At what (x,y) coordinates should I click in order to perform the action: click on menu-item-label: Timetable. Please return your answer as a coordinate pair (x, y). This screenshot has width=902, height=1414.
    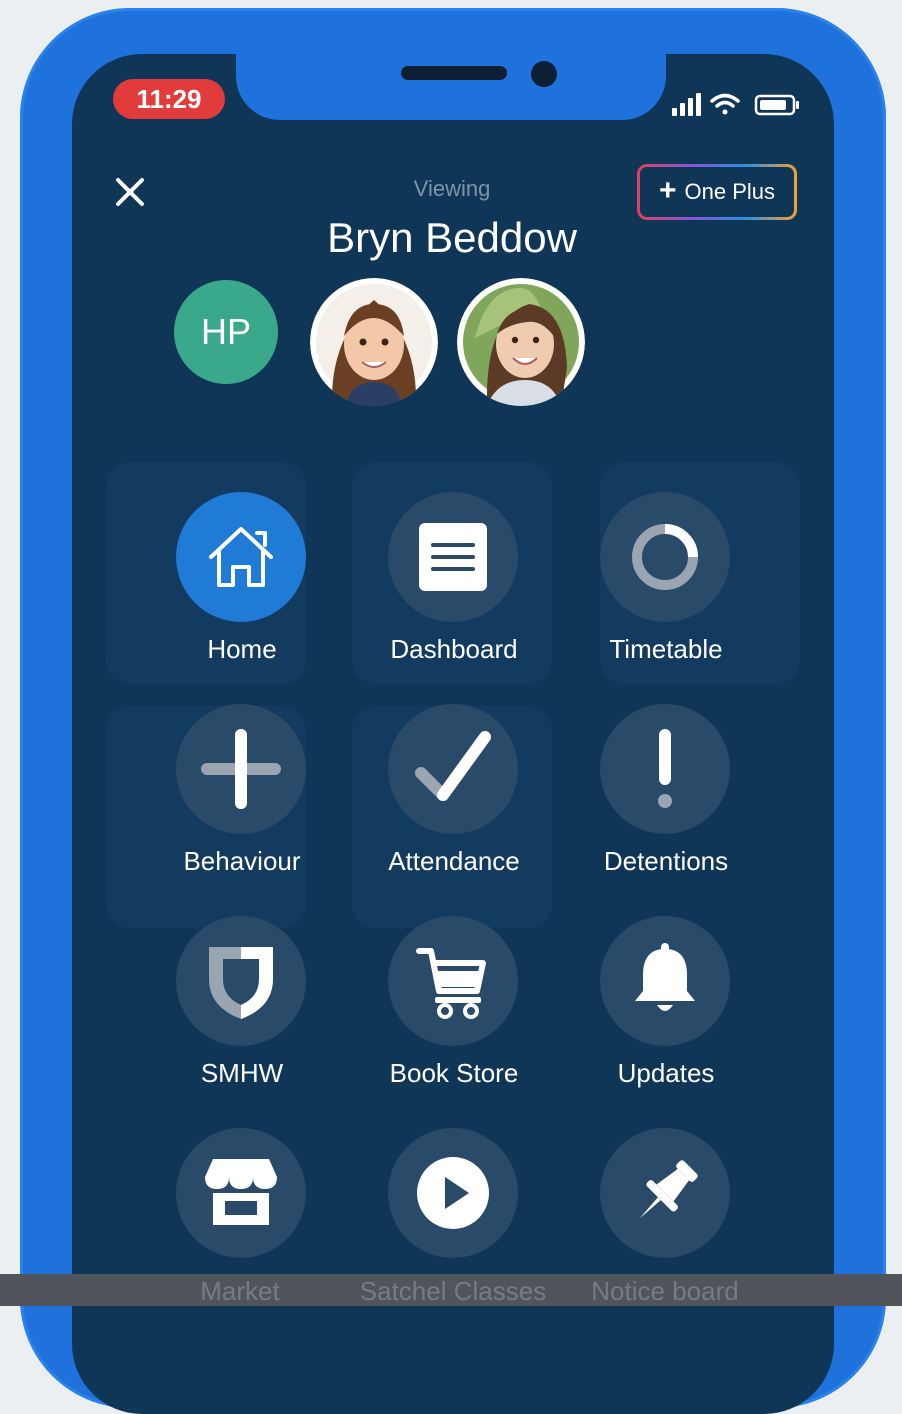
    Looking at the image, I should click on (666, 649).